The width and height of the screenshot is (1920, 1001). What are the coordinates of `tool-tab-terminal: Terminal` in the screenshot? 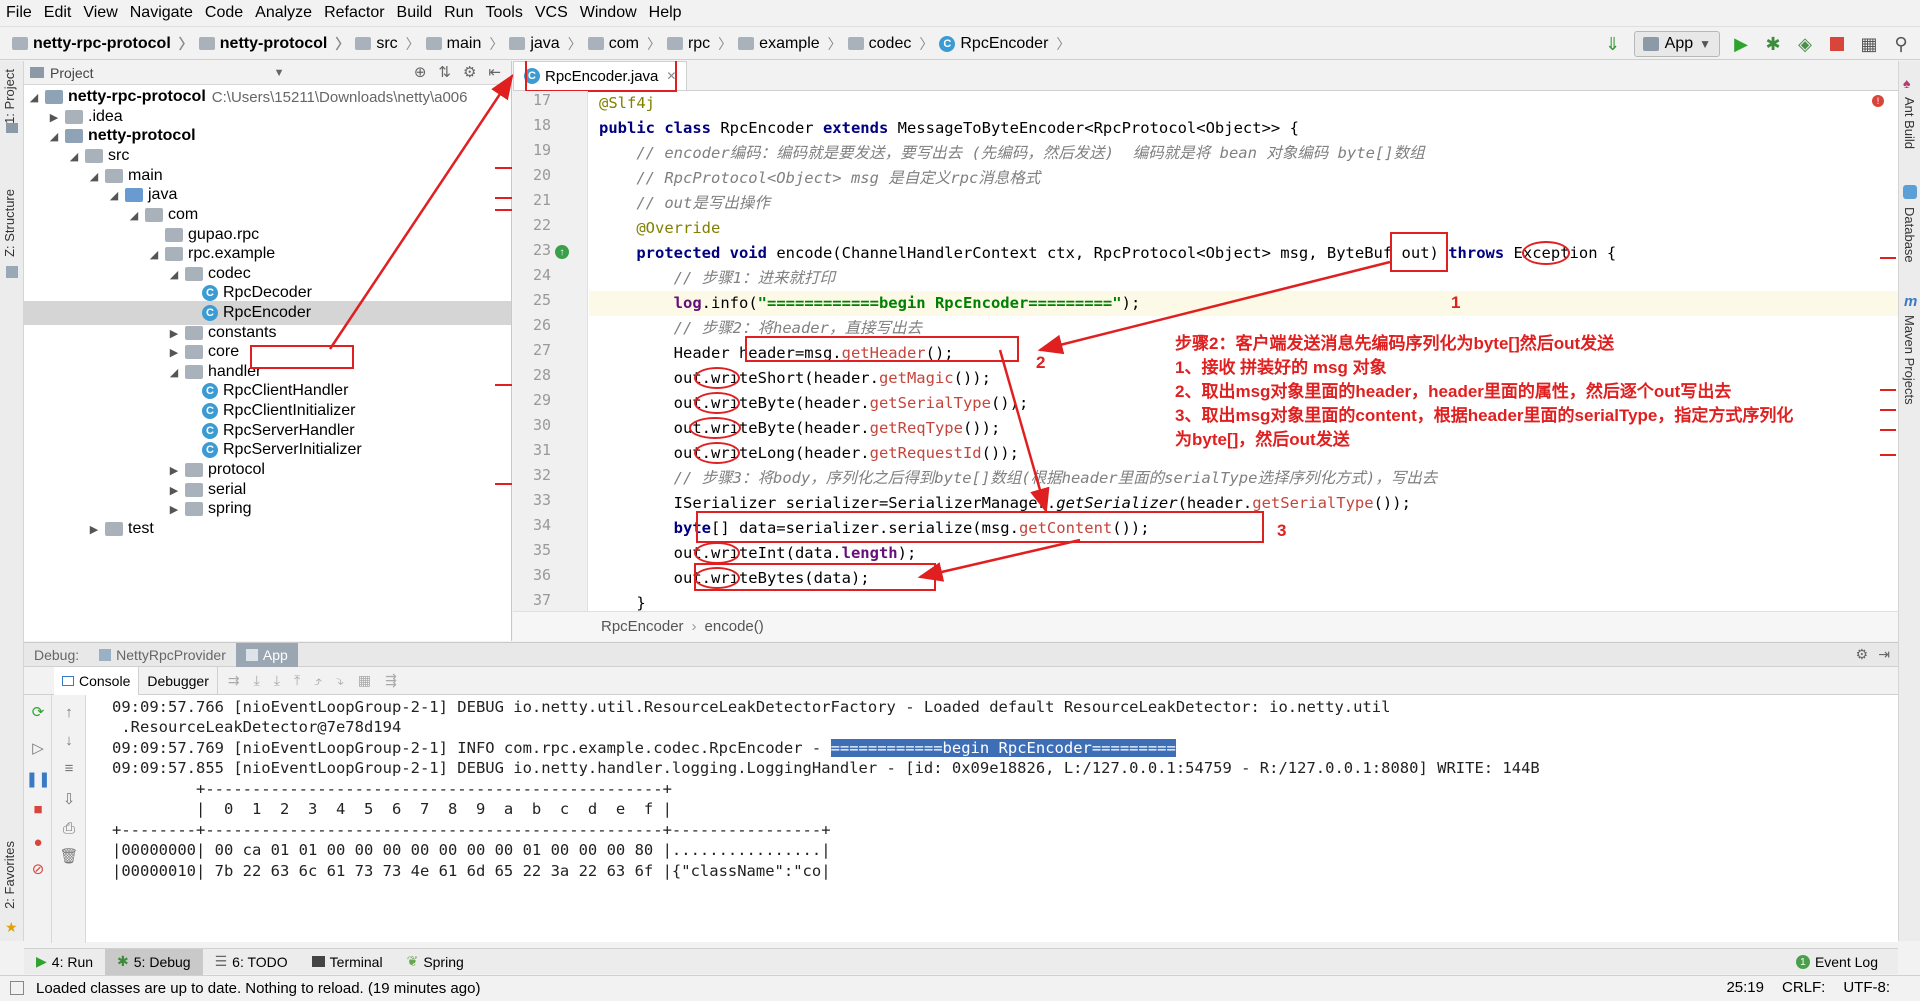 It's located at (347, 962).